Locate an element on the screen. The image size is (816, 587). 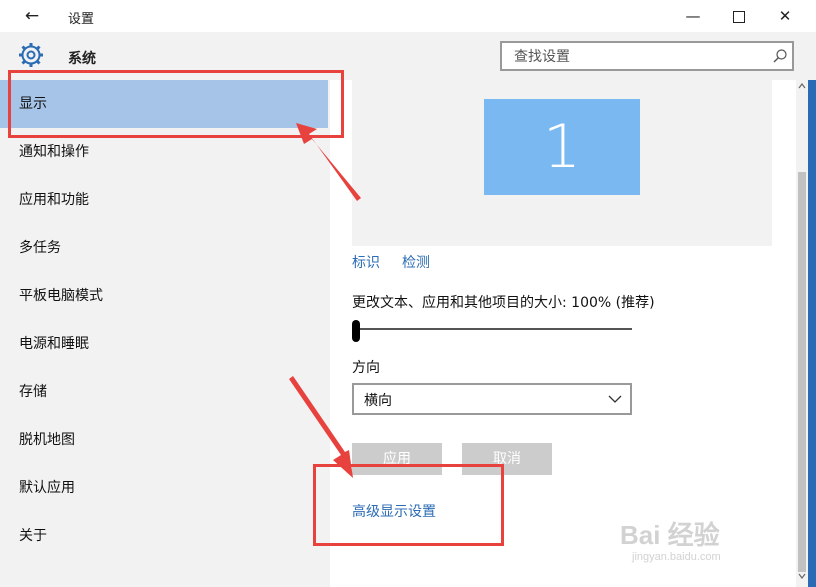
scroll-up-icon is located at coordinates (802, 86).